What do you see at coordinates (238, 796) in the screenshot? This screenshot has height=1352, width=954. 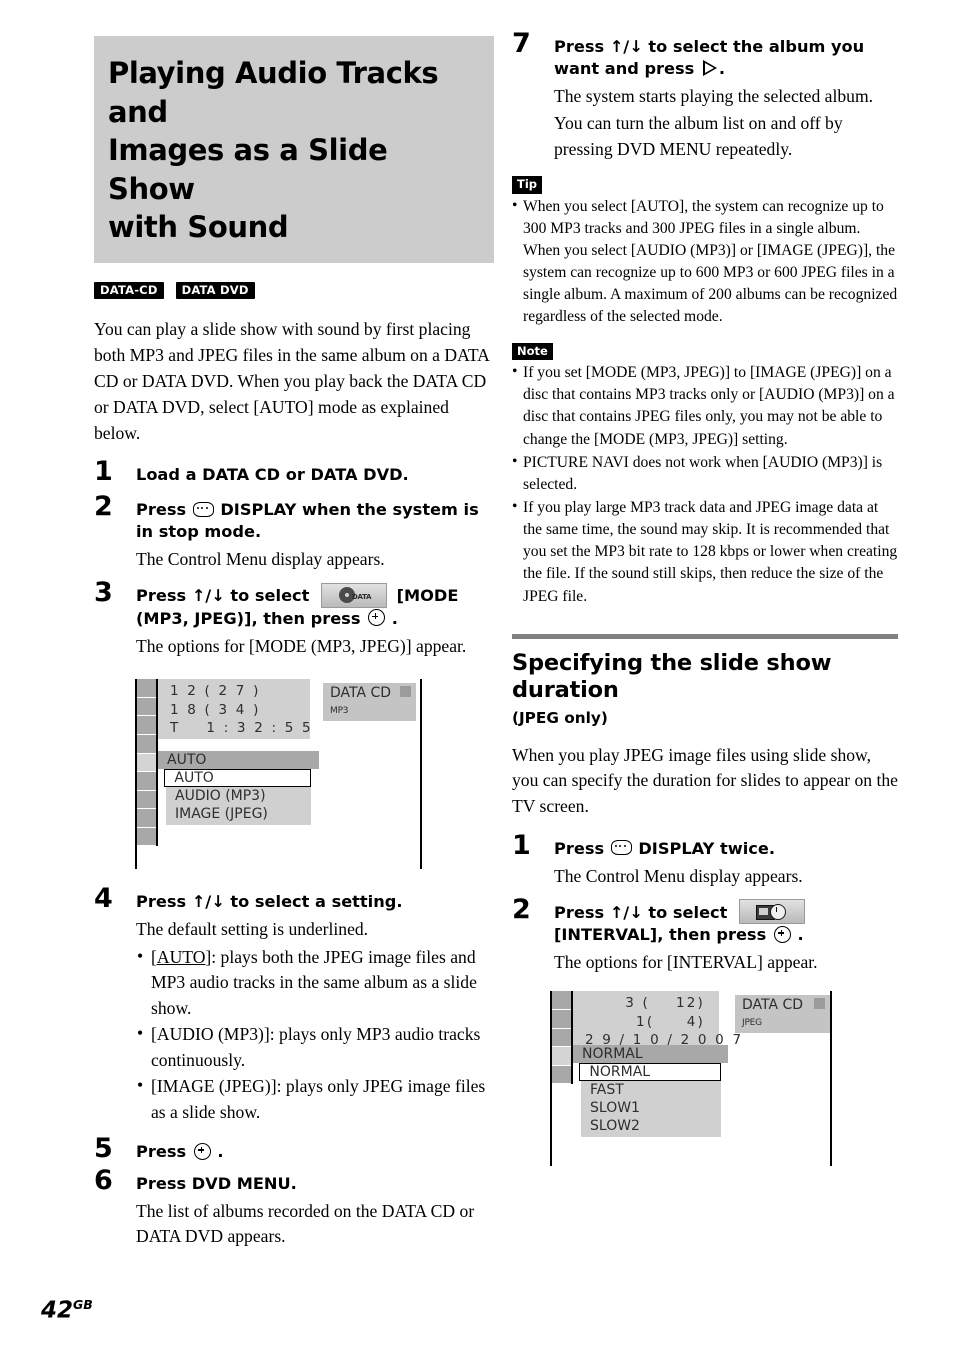 I see `osd-mode-option-audio: AUDIO (MP3)` at bounding box center [238, 796].